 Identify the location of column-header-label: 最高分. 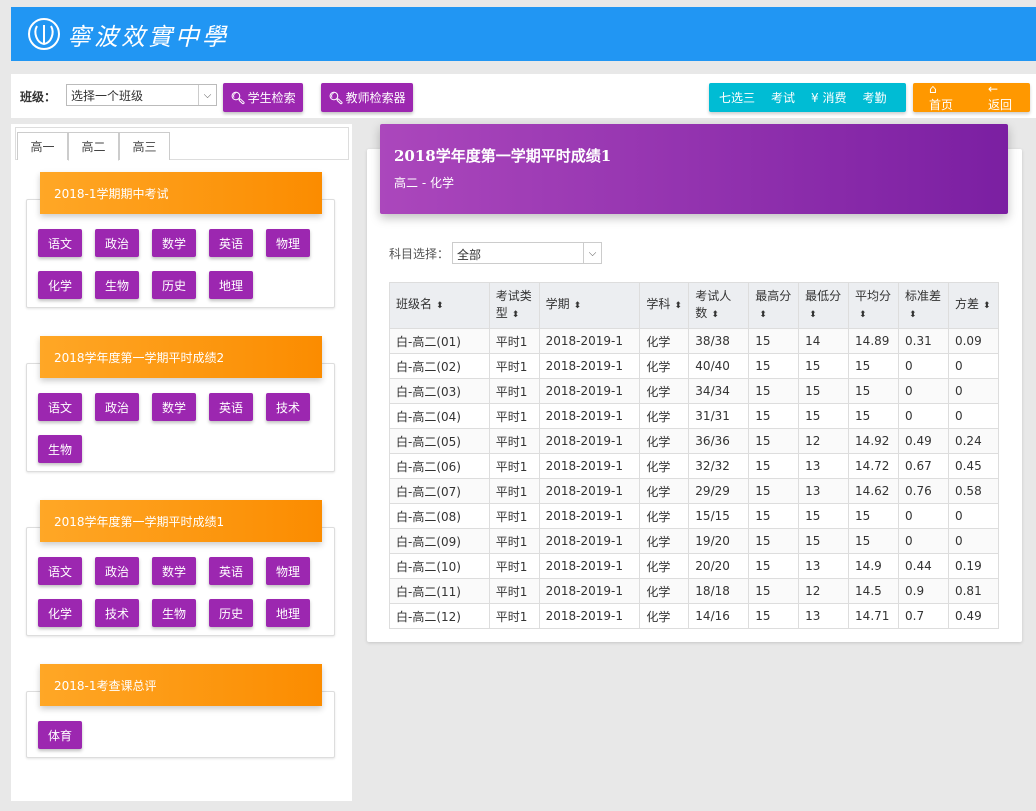
(773, 295).